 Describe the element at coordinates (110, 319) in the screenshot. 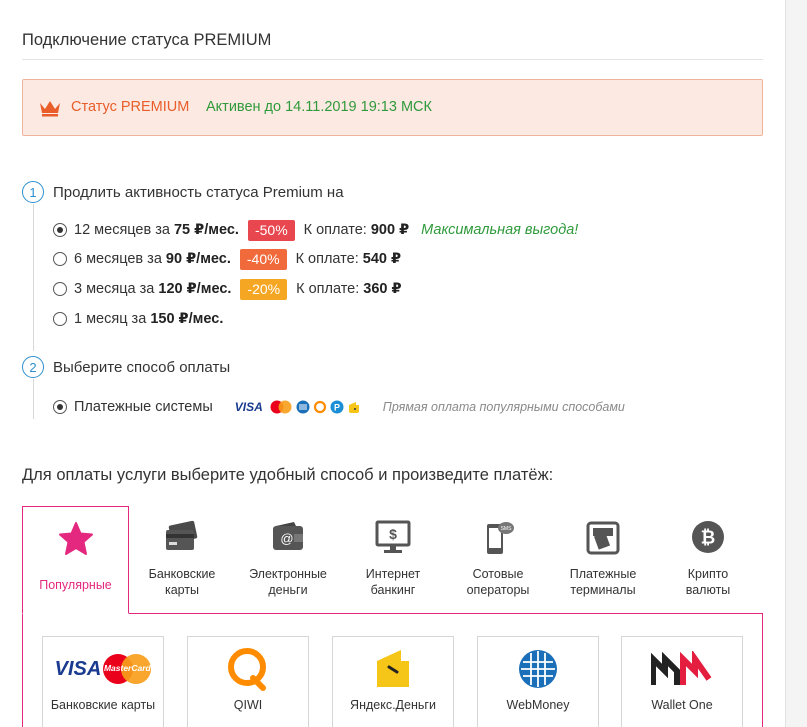

I see `plan-duration: 1 месяц за` at that location.